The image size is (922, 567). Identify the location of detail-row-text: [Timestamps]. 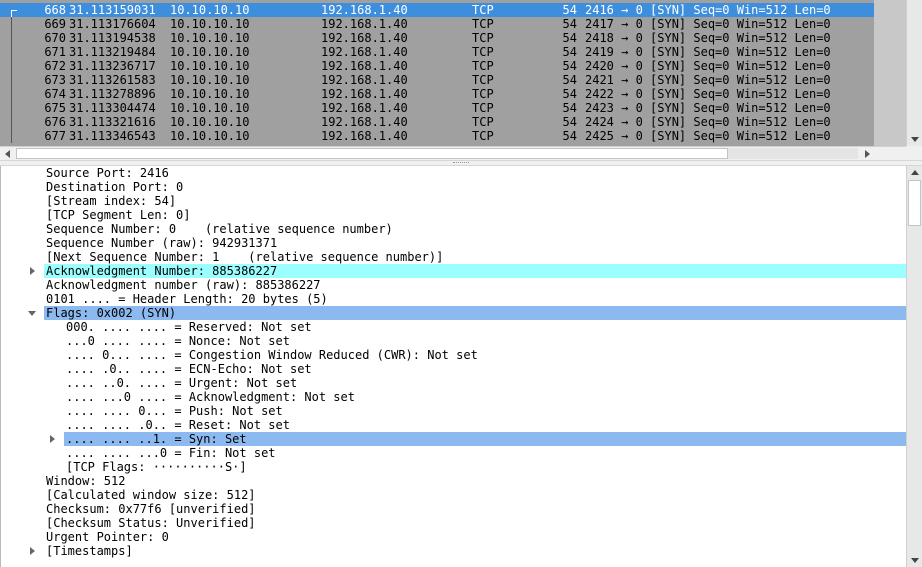
(89, 551).